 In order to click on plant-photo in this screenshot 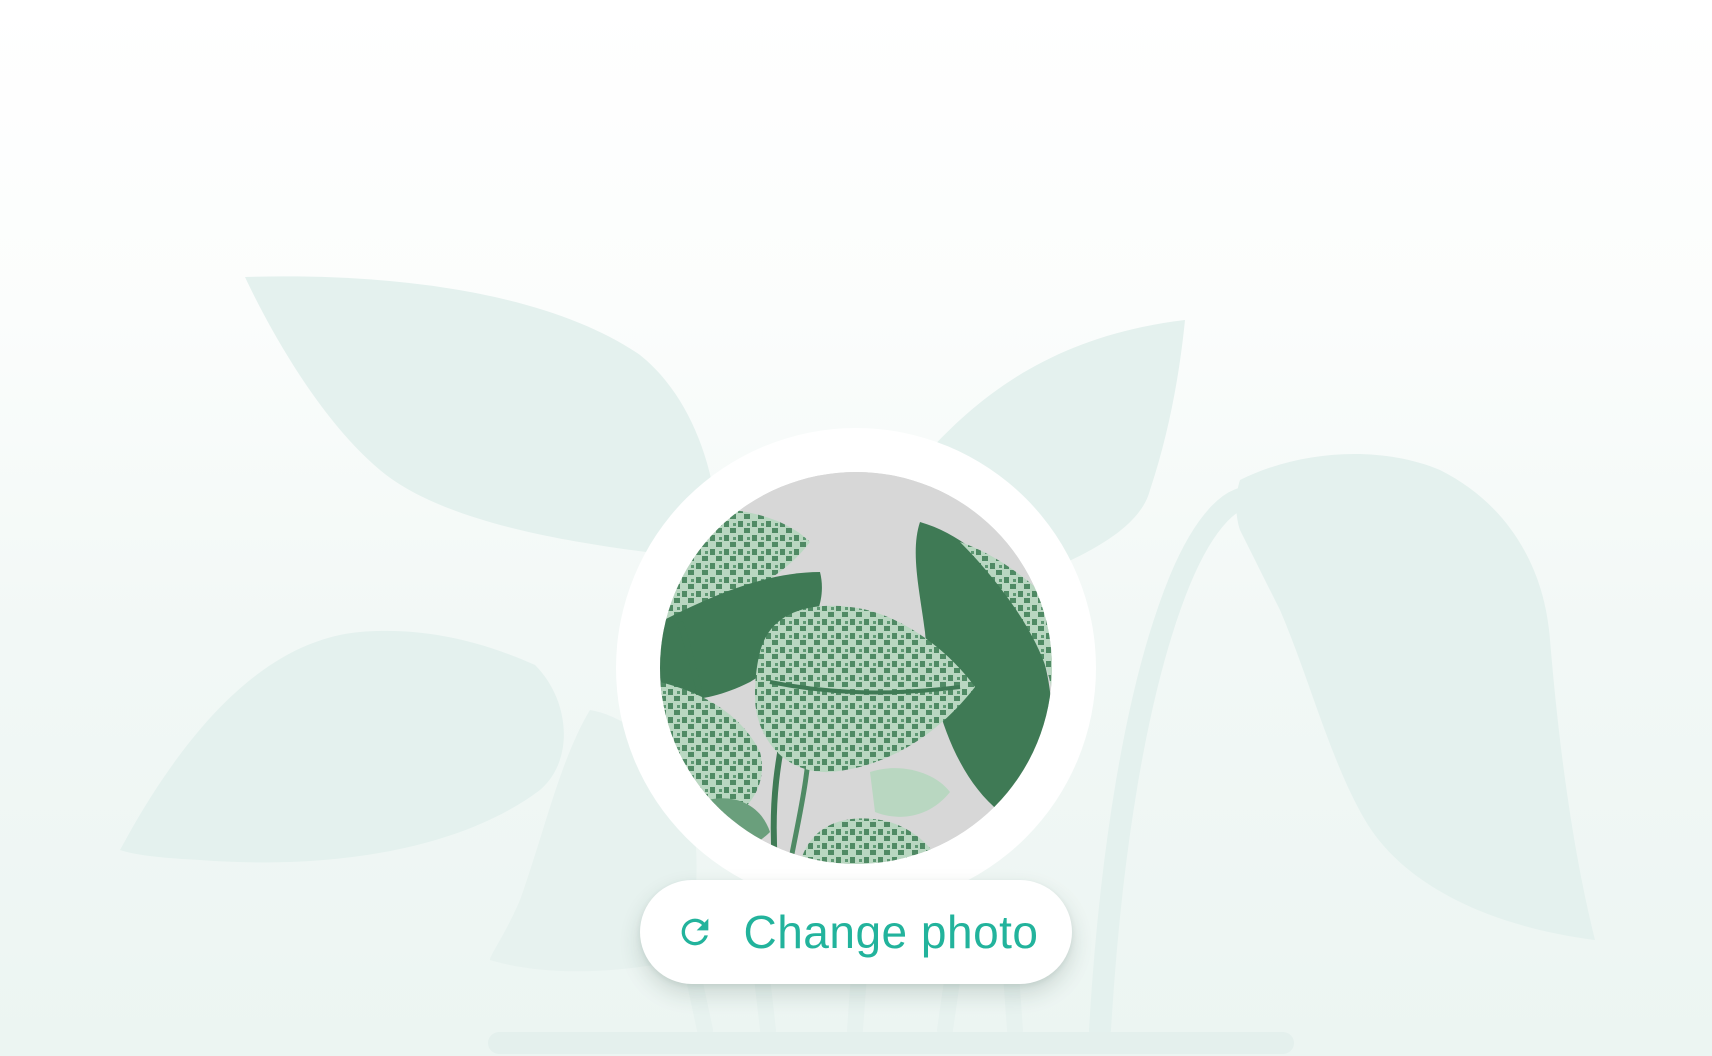, I will do `click(856, 668)`.